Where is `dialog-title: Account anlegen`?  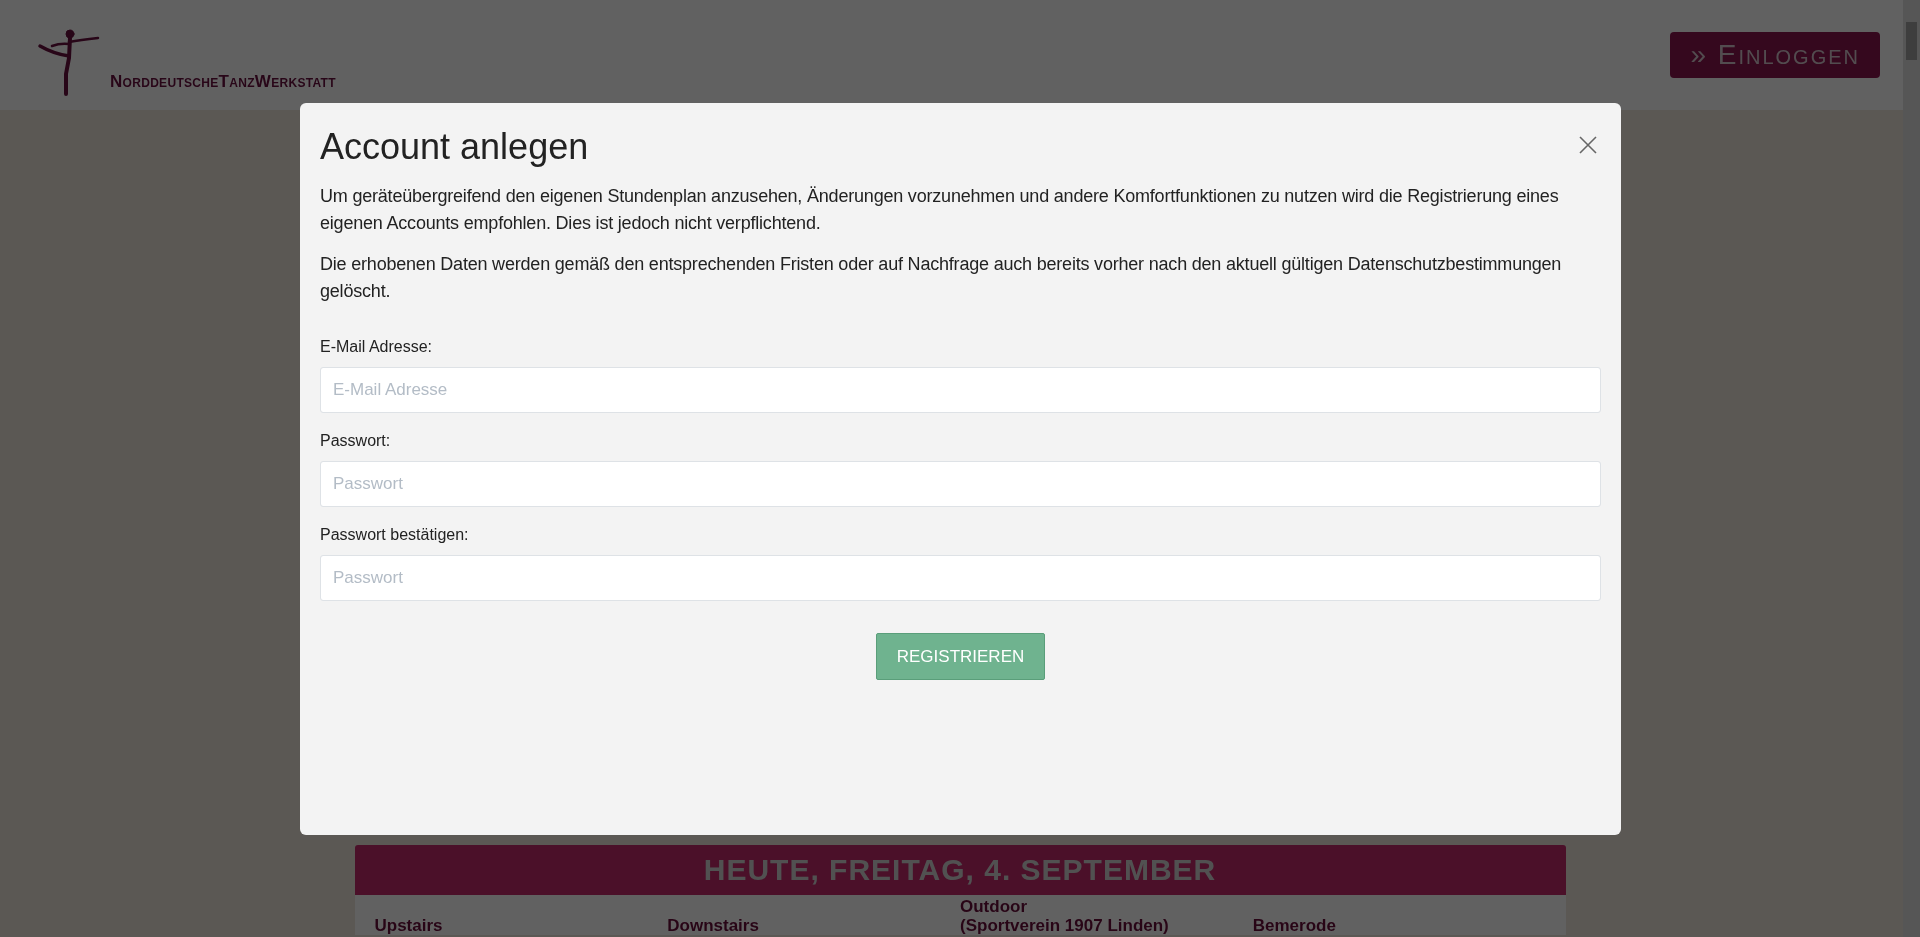 dialog-title: Account anlegen is located at coordinates (454, 147).